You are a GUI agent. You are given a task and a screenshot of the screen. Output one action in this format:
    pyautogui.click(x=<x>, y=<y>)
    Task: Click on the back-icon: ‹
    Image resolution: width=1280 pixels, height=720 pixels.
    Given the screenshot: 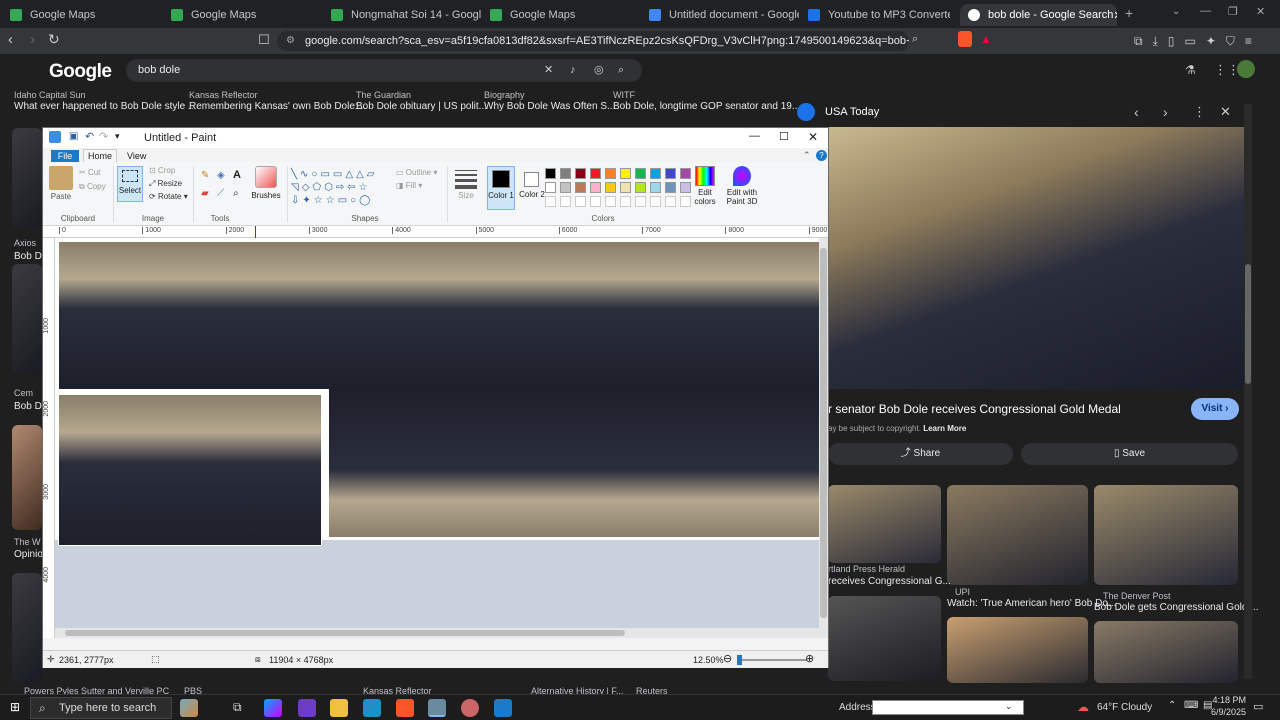 What is the action you would take?
    pyautogui.click(x=10, y=39)
    